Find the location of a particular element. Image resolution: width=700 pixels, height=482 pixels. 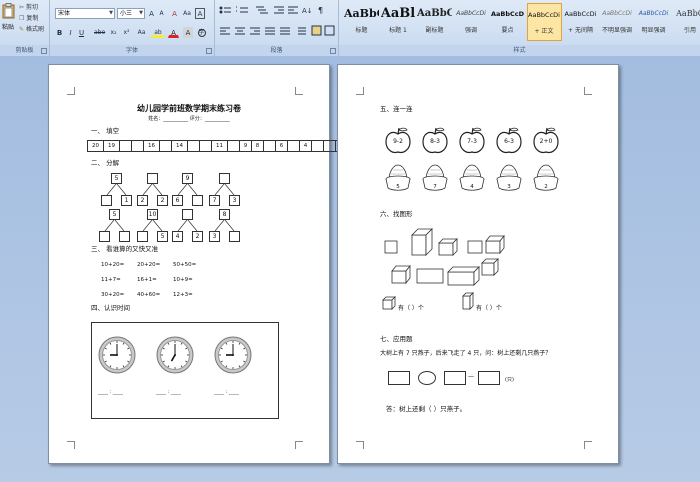

bowl-item: 2 is located at coordinates (546, 177).